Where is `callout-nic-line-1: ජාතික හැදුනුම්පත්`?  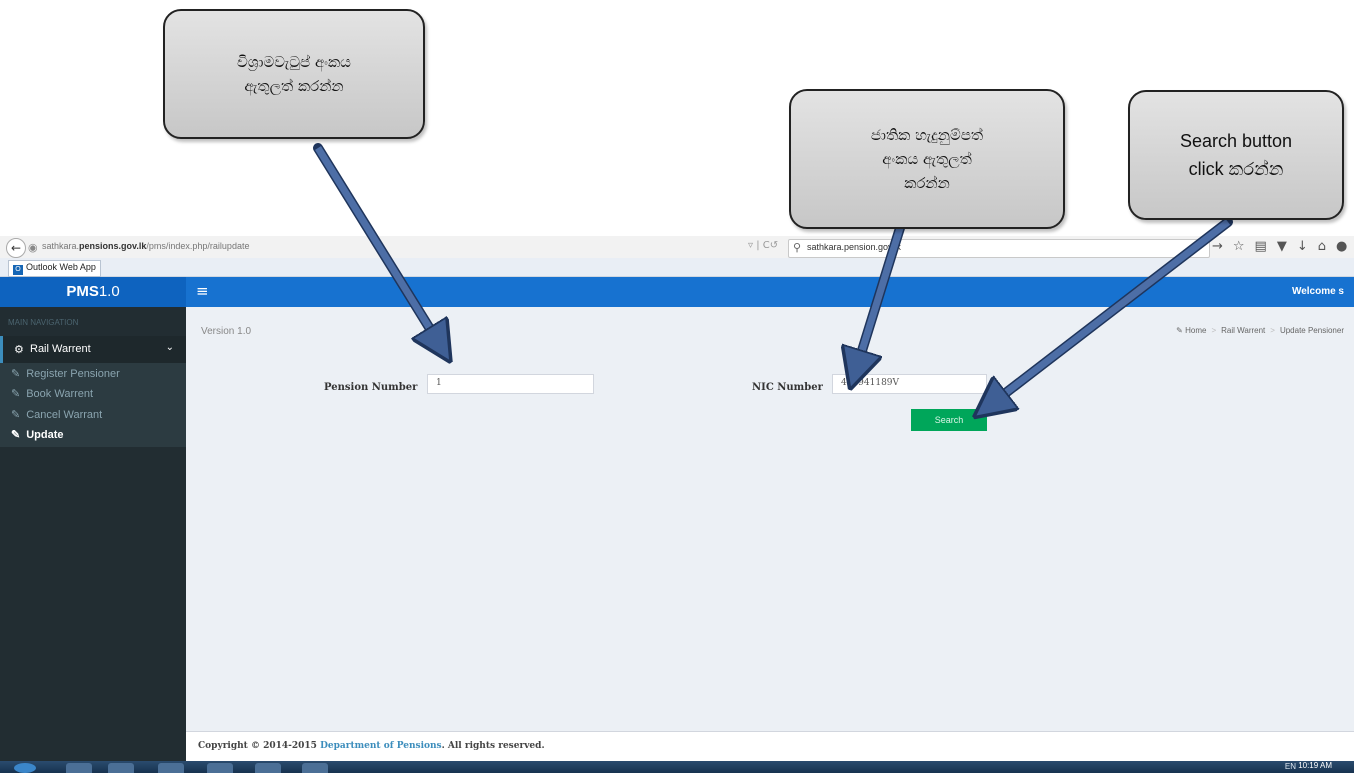
callout-nic-line-1: ජාතික හැදුනුම්පත් is located at coordinates (927, 135).